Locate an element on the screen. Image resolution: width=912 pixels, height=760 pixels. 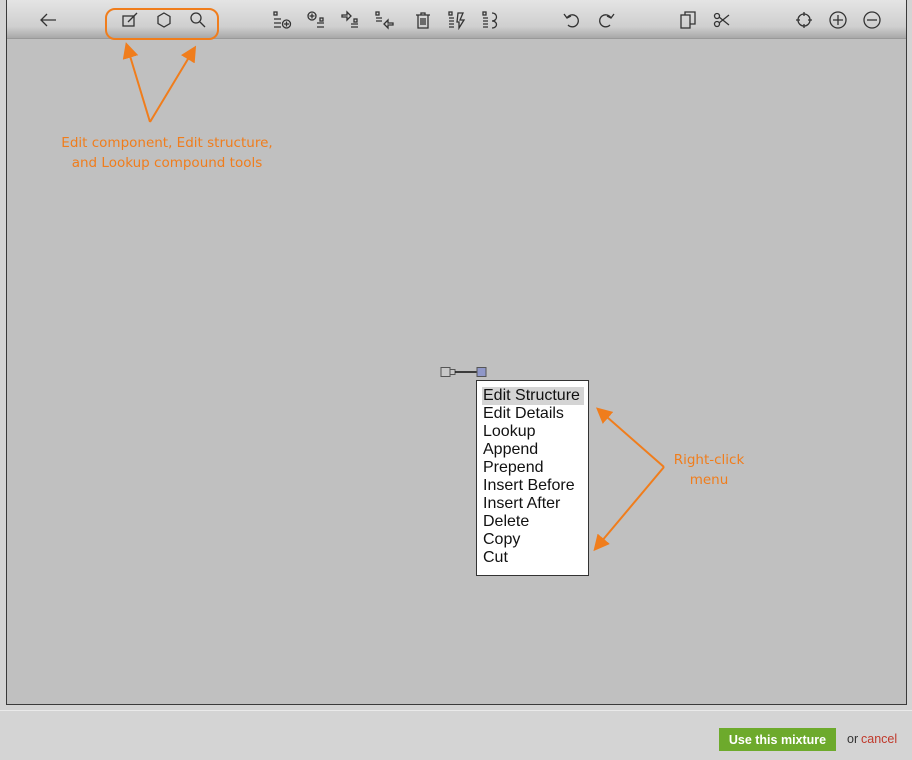
zoom-out-icon is located at coordinates (872, 20).